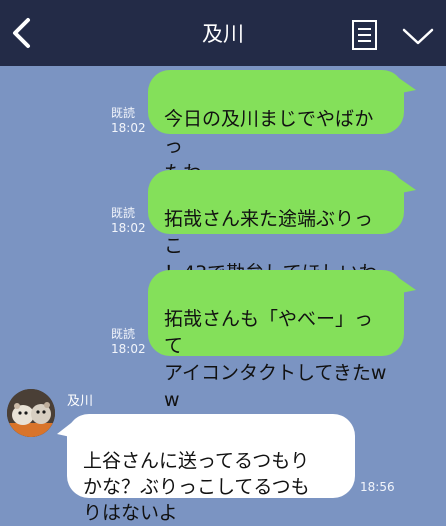  I want to click on note-button, so click(365, 35).